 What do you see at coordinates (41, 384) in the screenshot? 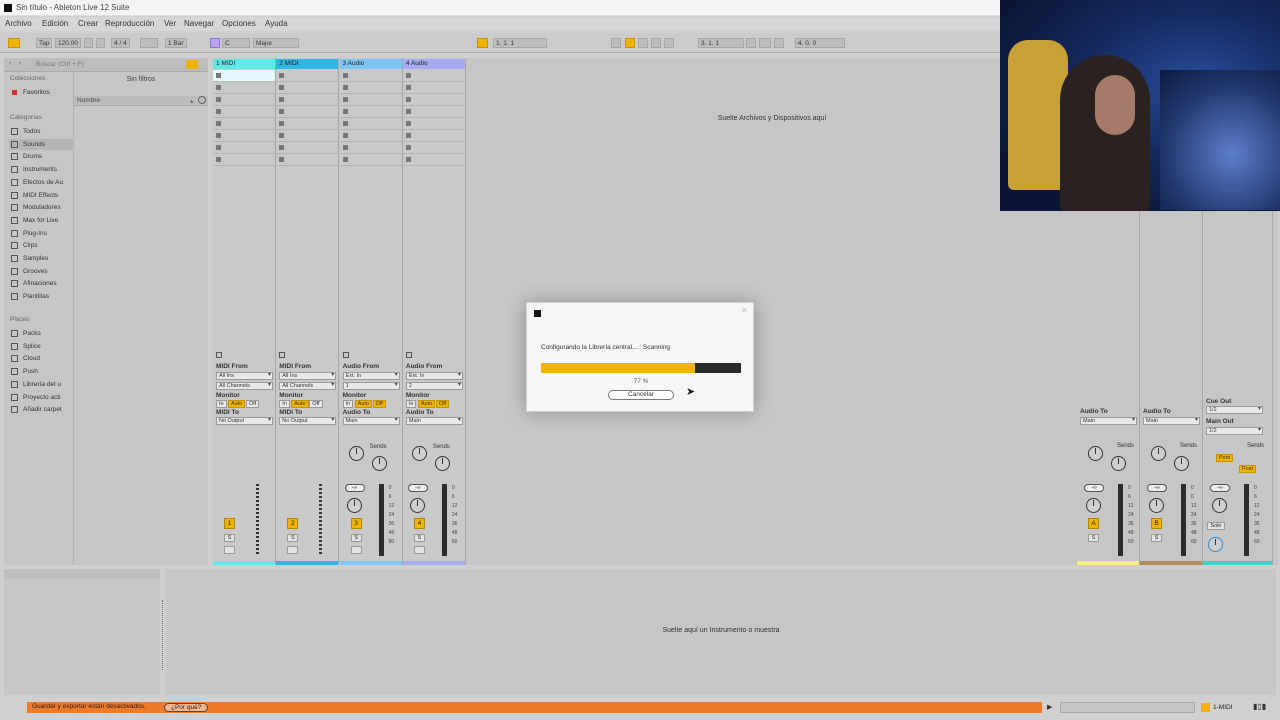
I see `sidebar-item-place: Librería del u` at bounding box center [41, 384].